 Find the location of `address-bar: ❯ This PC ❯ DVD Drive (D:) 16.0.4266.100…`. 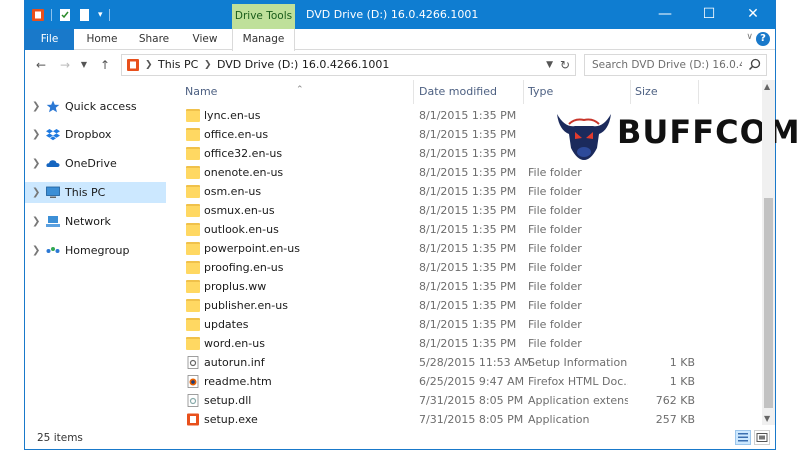

address-bar: ❯ This PC ❯ DVD Drive (D:) 16.0.4266.100… is located at coordinates (348, 65).